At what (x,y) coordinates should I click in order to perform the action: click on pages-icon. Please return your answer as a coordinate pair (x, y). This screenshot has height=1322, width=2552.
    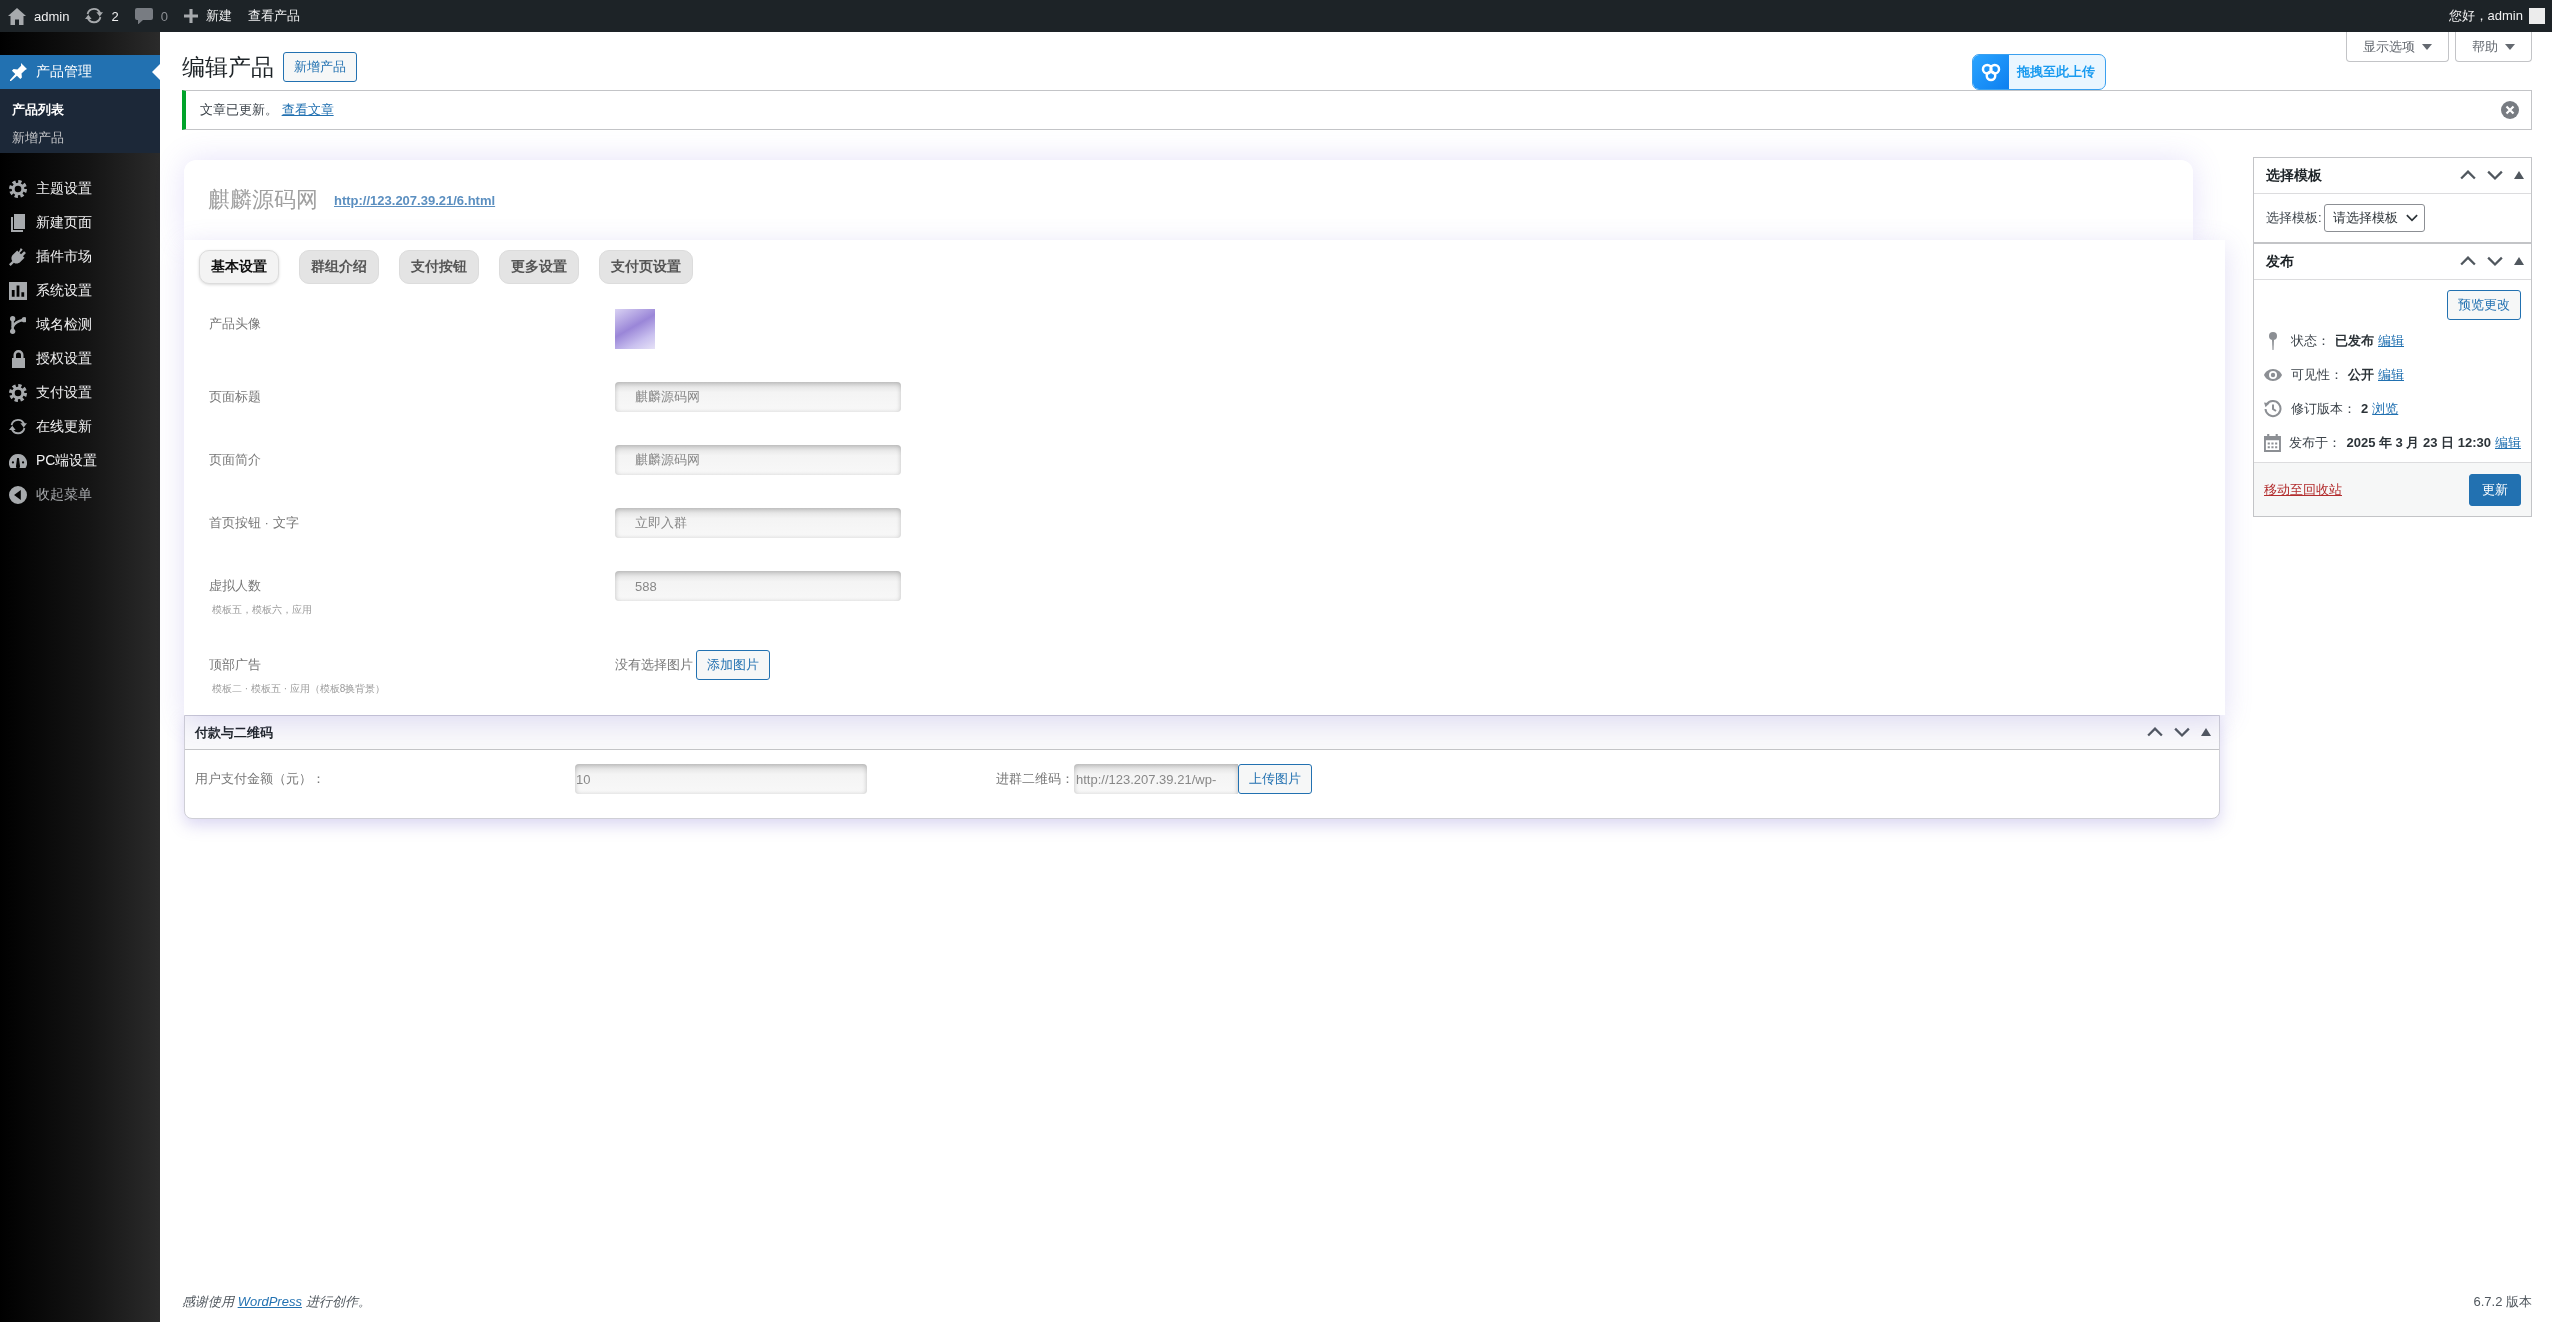
    Looking at the image, I should click on (18, 223).